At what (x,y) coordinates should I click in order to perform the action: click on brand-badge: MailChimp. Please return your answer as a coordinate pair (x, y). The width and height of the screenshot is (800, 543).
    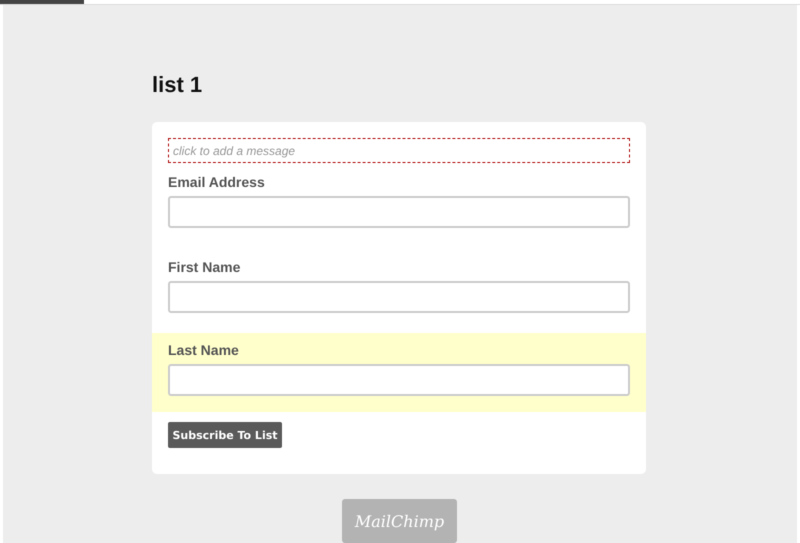
    Looking at the image, I should click on (399, 521).